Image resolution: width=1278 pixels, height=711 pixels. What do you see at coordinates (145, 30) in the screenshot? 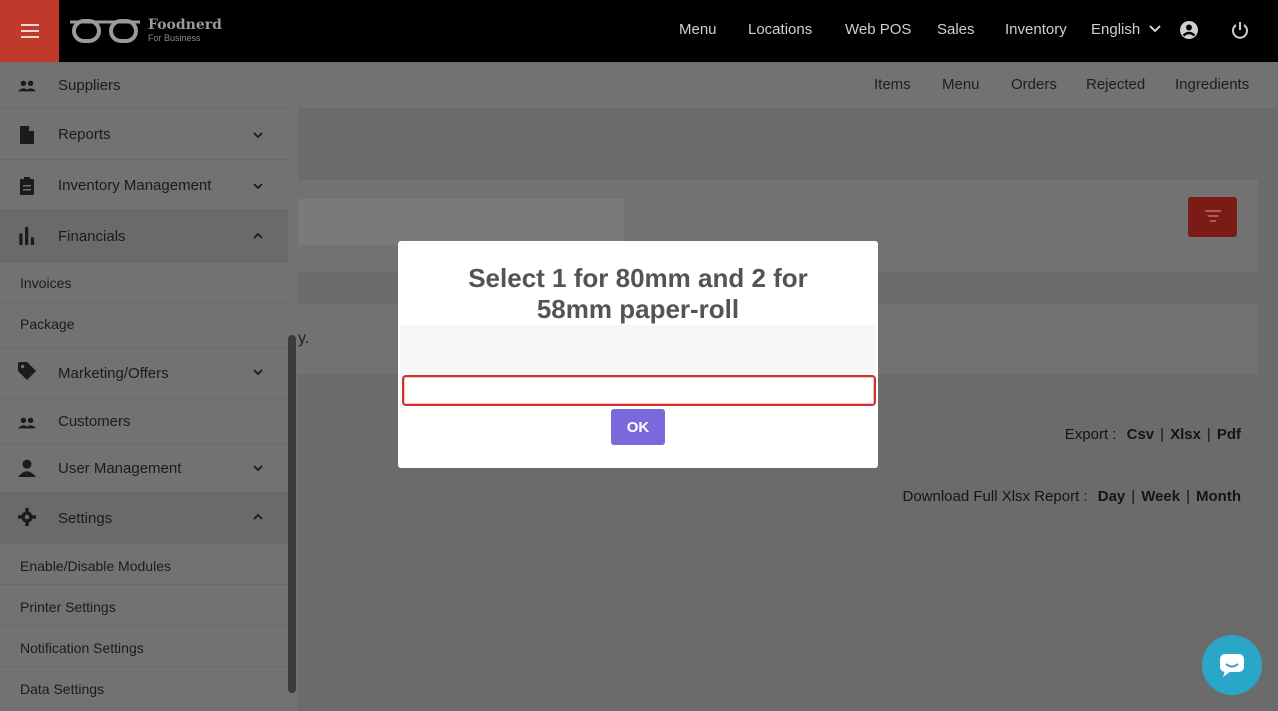
I see `foodnerd-logo: Foodnerd For Business` at bounding box center [145, 30].